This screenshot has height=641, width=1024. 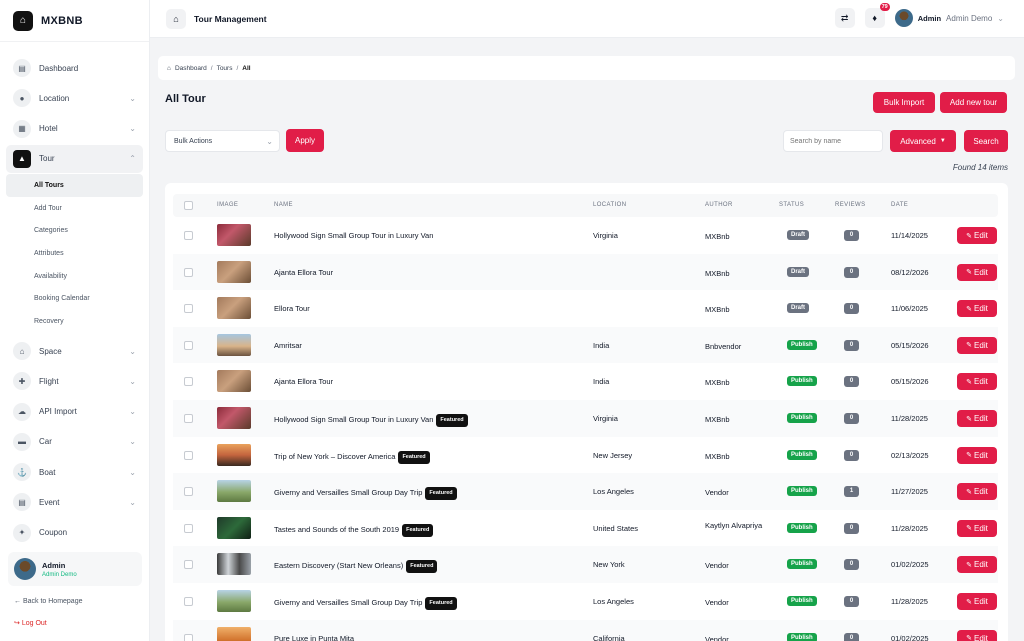 I want to click on add-new-tour-button: Add new tour, so click(x=973, y=102).